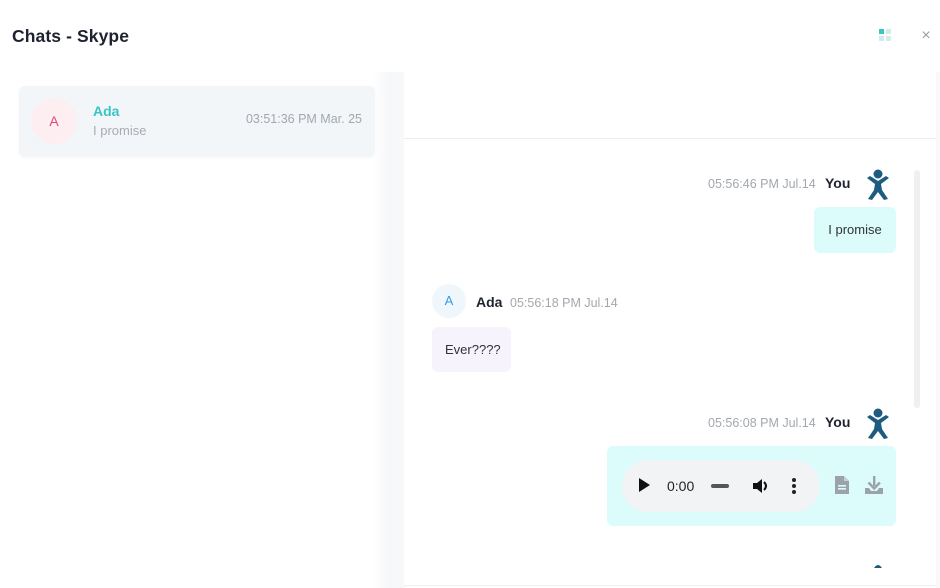 The image size is (940, 588). What do you see at coordinates (917, 289) in the screenshot?
I see `scrollbar` at bounding box center [917, 289].